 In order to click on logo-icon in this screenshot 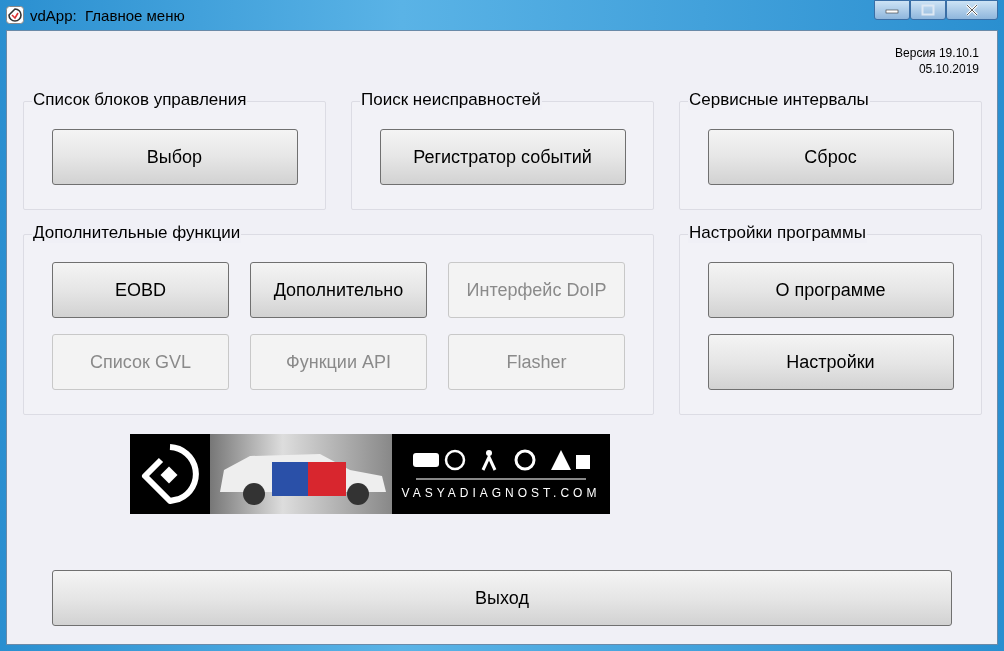, I will do `click(170, 474)`.